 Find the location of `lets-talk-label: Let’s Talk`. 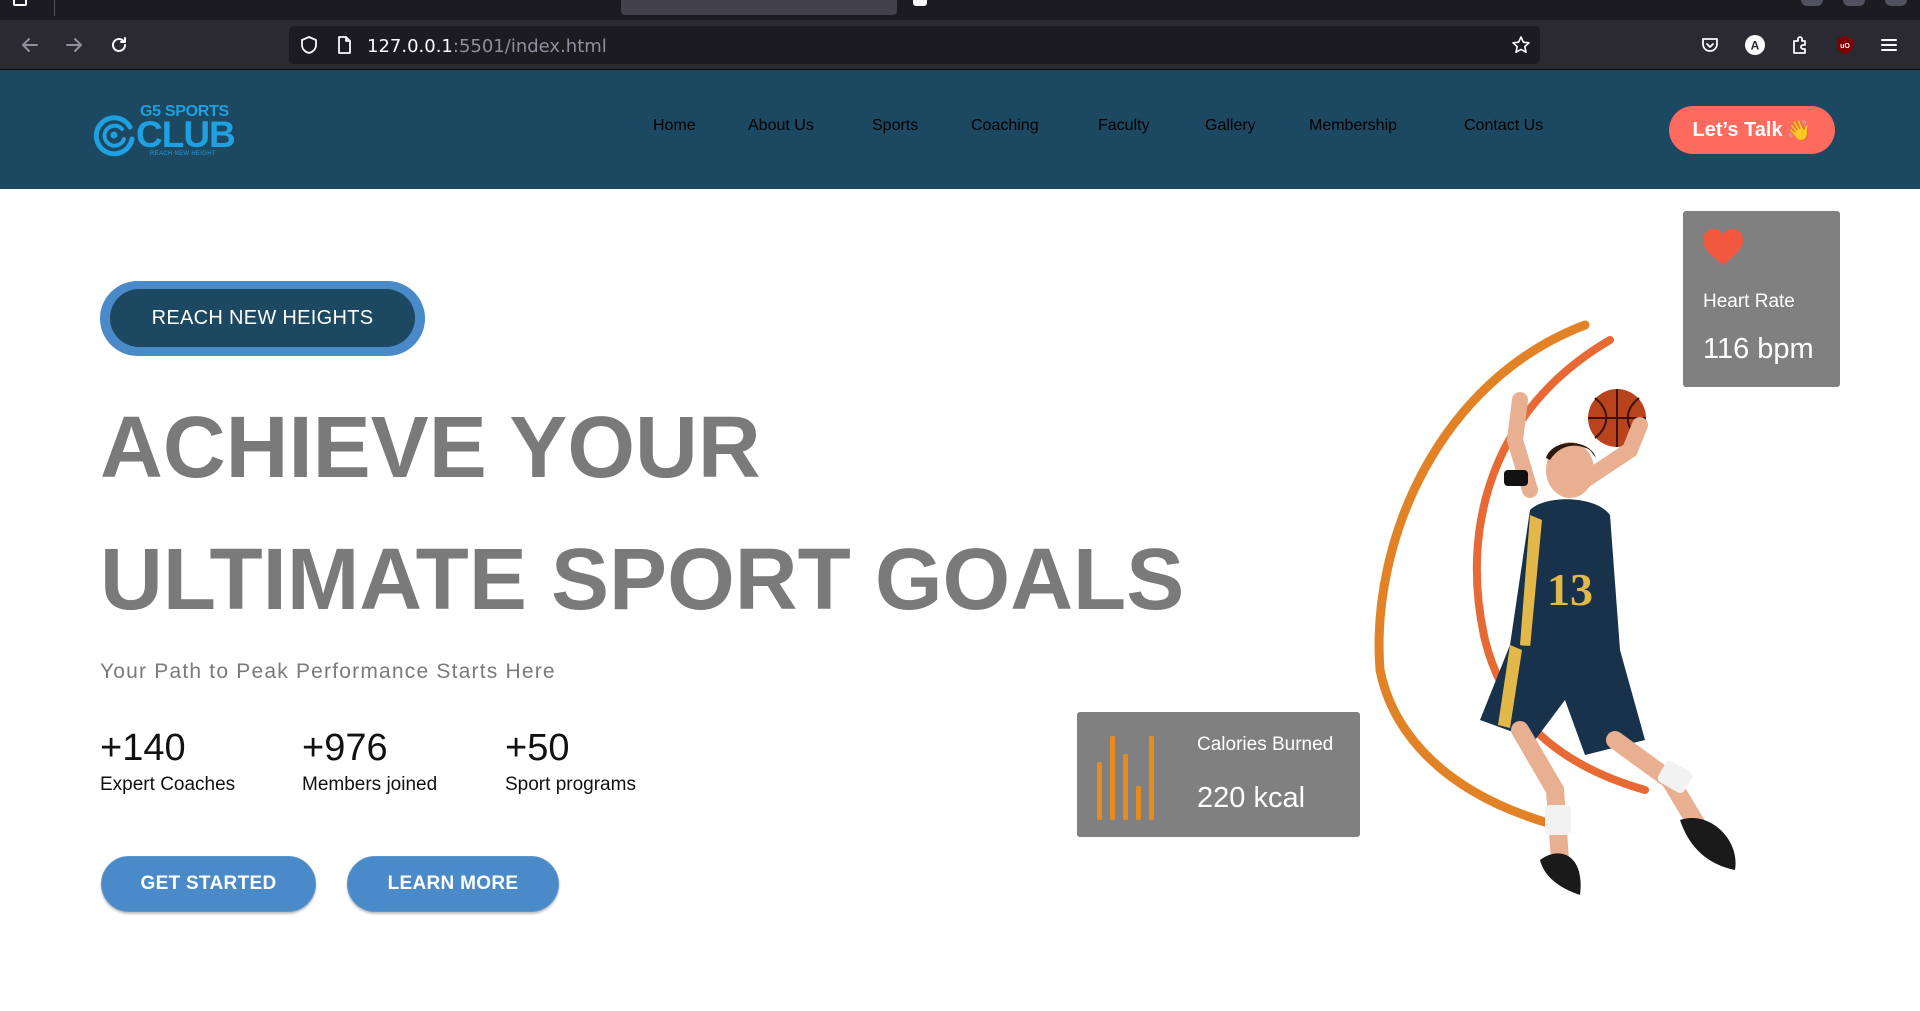

lets-talk-label: Let’s Talk is located at coordinates (1737, 129).